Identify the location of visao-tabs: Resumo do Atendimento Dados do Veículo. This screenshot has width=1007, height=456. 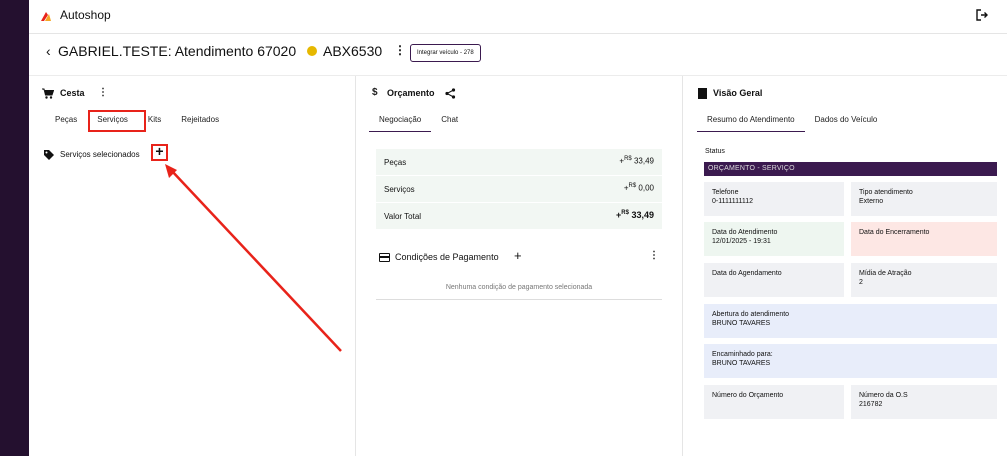
(792, 123).